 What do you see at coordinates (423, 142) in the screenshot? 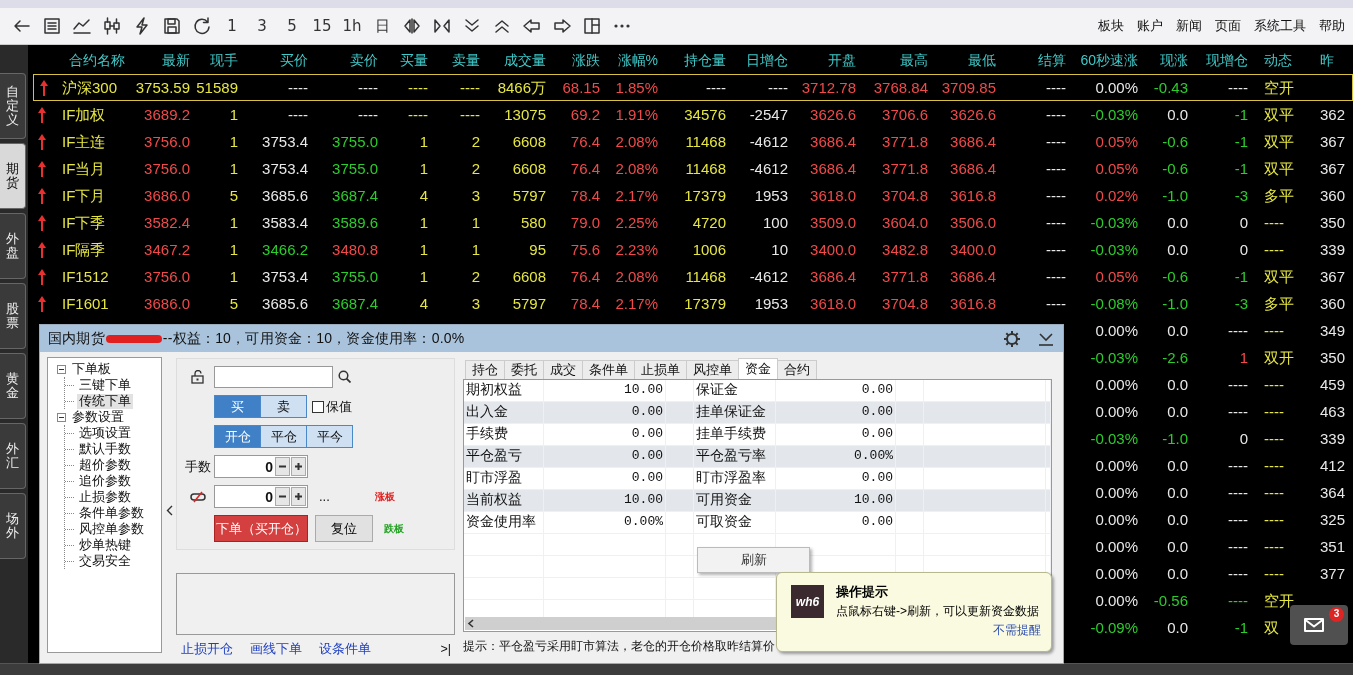
I see `table-cell-text: 1` at bounding box center [423, 142].